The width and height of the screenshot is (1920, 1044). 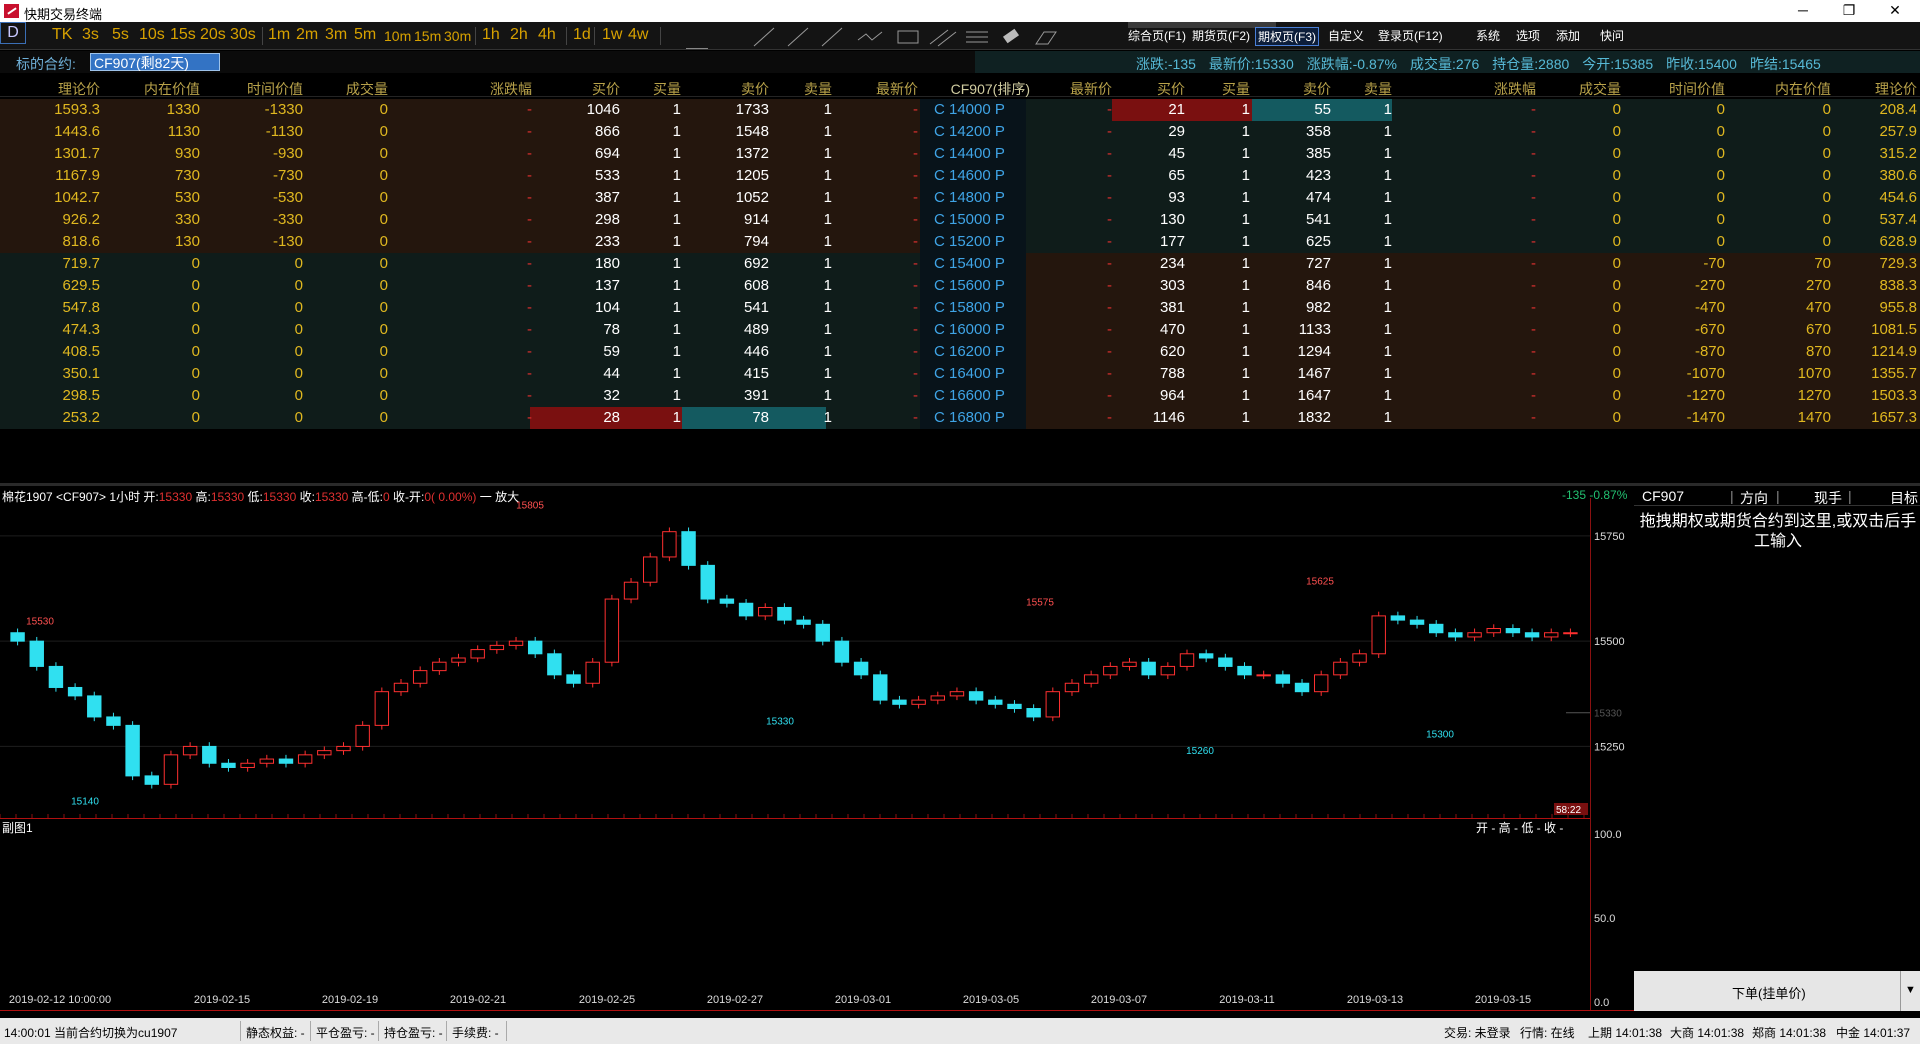 What do you see at coordinates (85, 802) in the screenshot?
I see `price-annotation: 15140` at bounding box center [85, 802].